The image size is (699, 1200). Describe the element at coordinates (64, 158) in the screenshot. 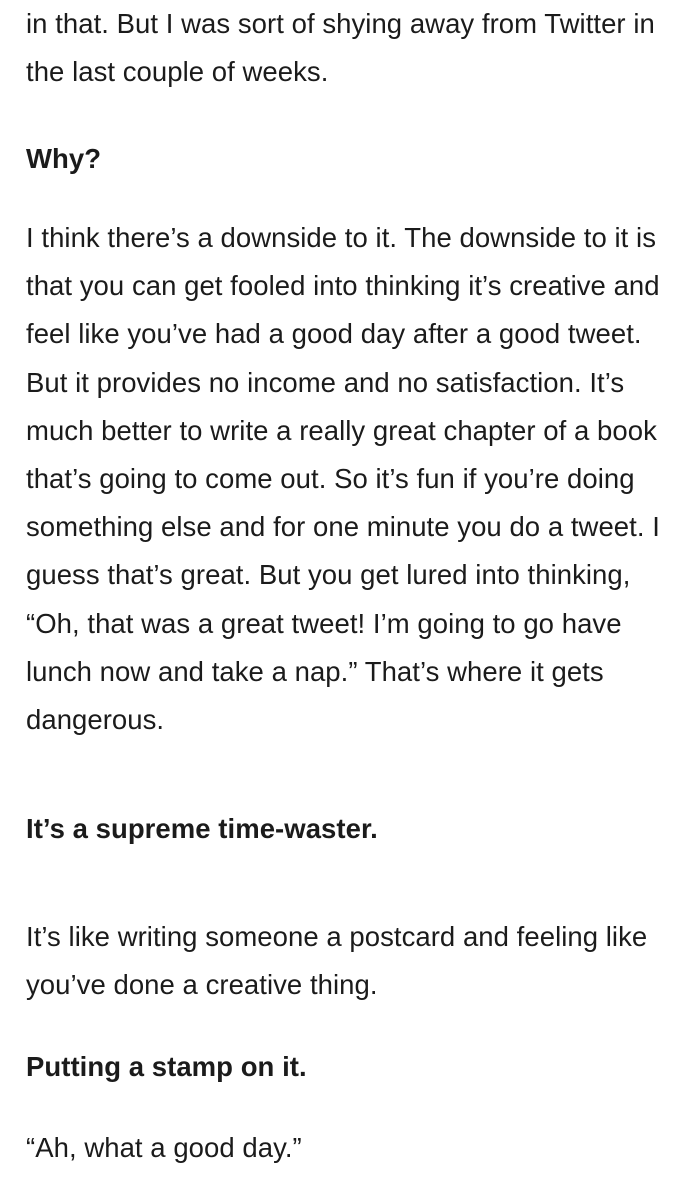

I see `question-text: Why?` at that location.